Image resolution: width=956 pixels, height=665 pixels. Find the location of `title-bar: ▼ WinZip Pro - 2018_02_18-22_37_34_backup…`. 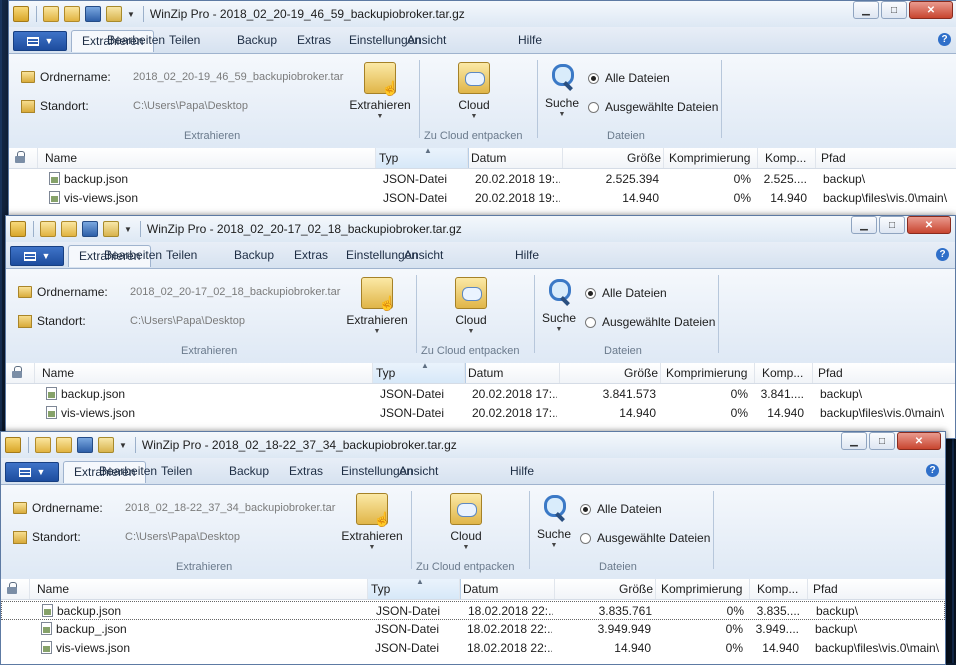

title-bar: ▼ WinZip Pro - 2018_02_18-22_37_34_backup… is located at coordinates (473, 445).